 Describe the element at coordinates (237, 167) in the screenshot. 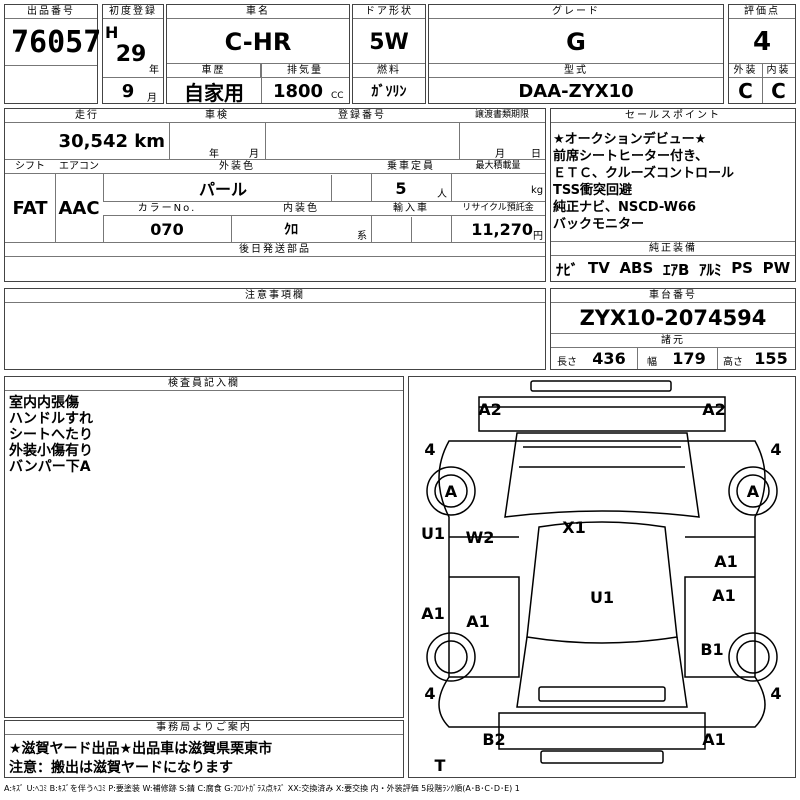

I see `ext-color-label: 外装色` at that location.